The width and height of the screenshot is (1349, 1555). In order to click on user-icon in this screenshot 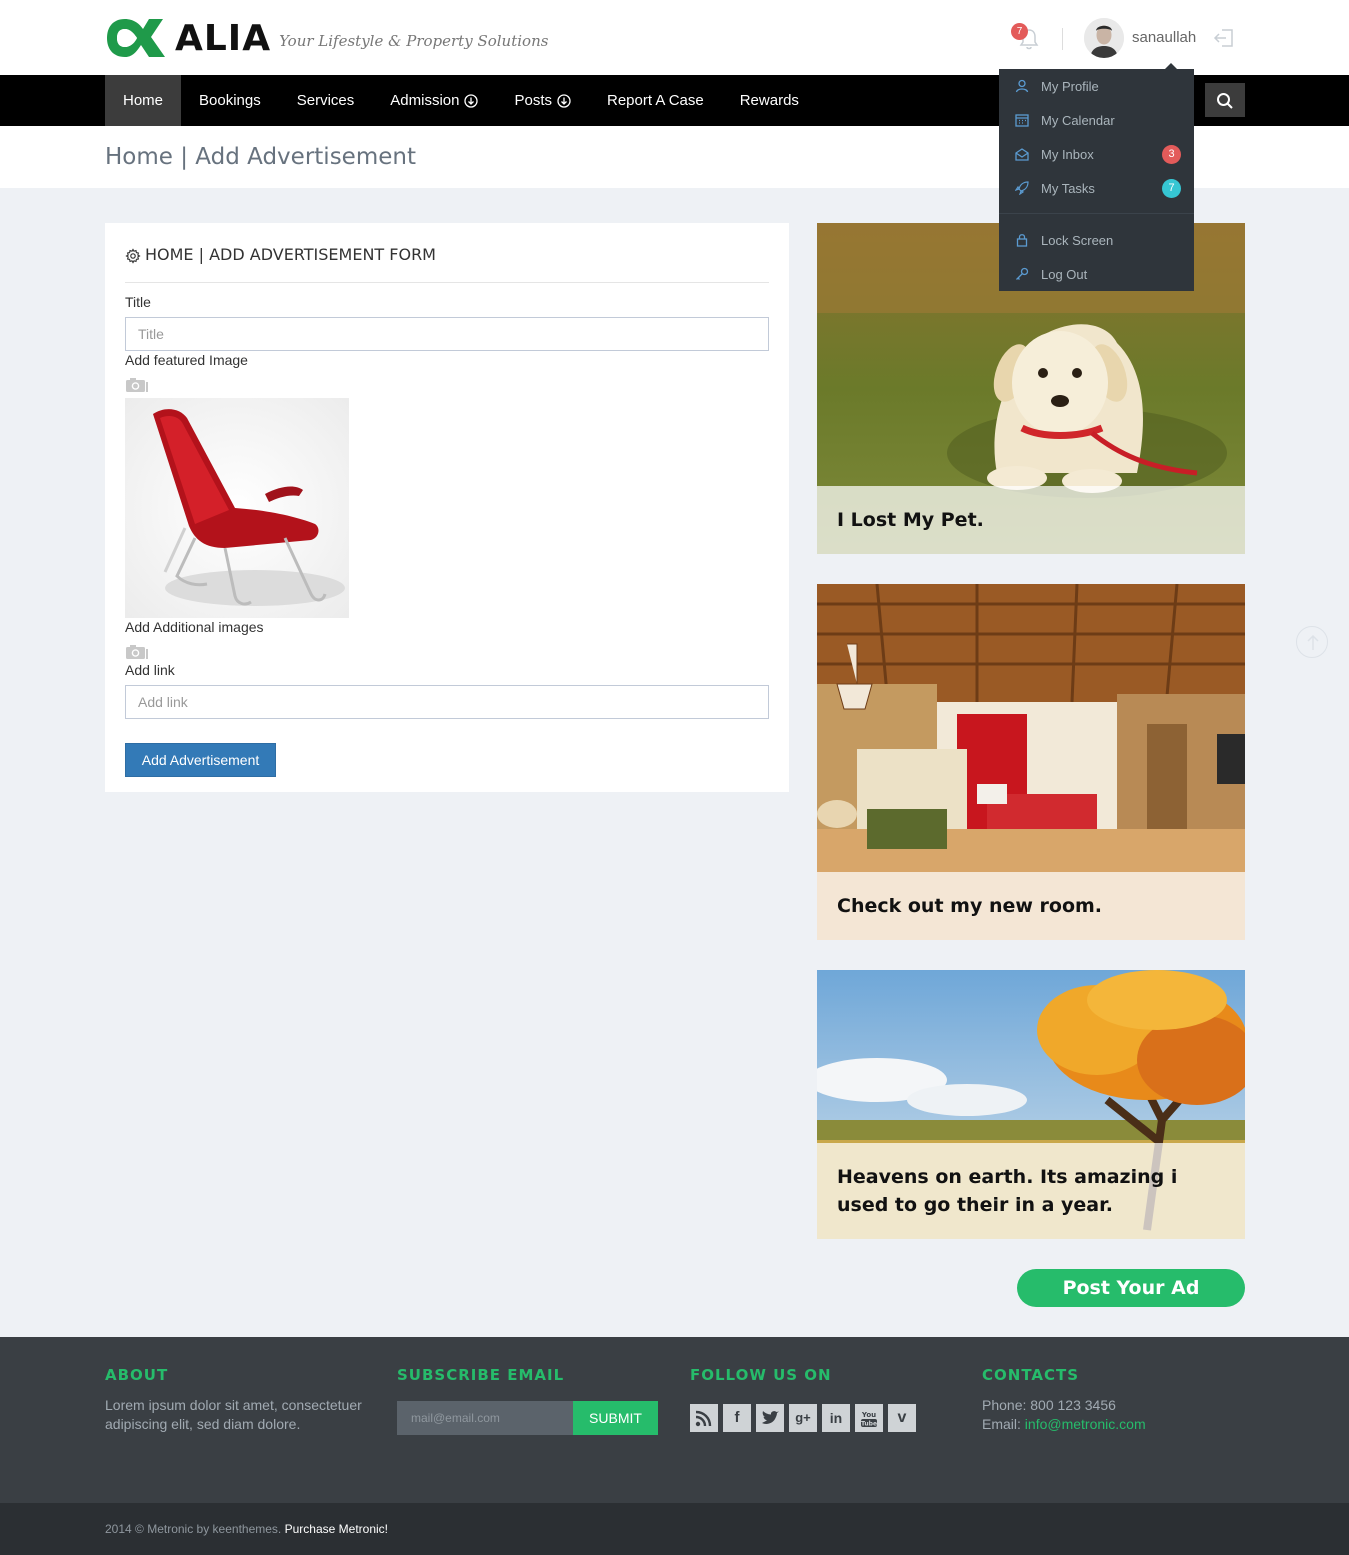, I will do `click(1022, 86)`.